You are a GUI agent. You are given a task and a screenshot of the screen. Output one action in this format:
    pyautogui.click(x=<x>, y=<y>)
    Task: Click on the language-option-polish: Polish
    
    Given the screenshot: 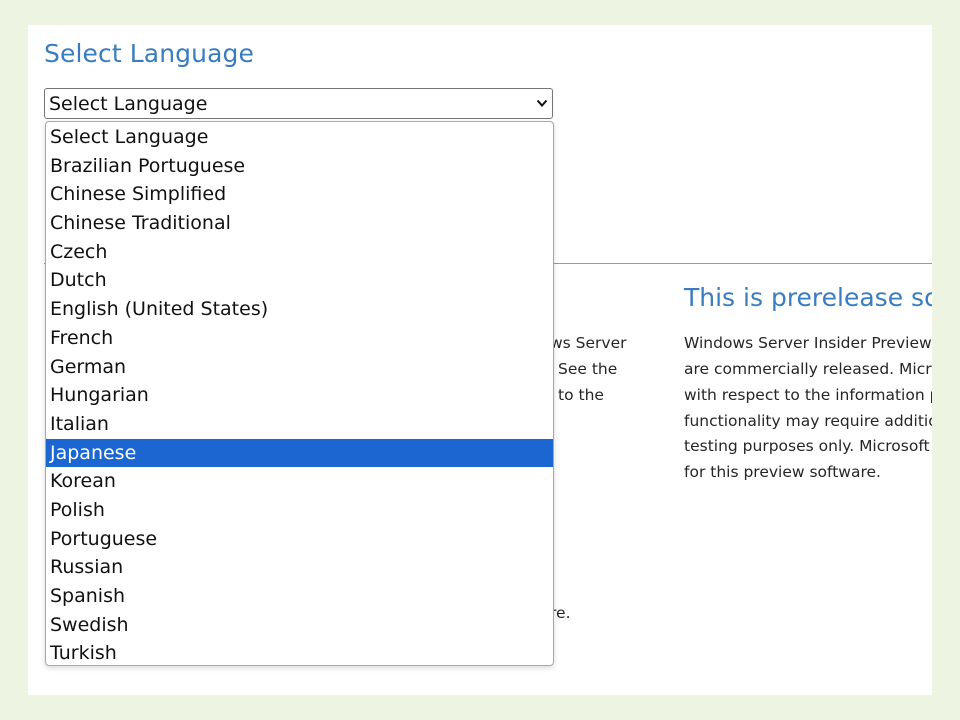 What is the action you would take?
    pyautogui.click(x=299, y=510)
    